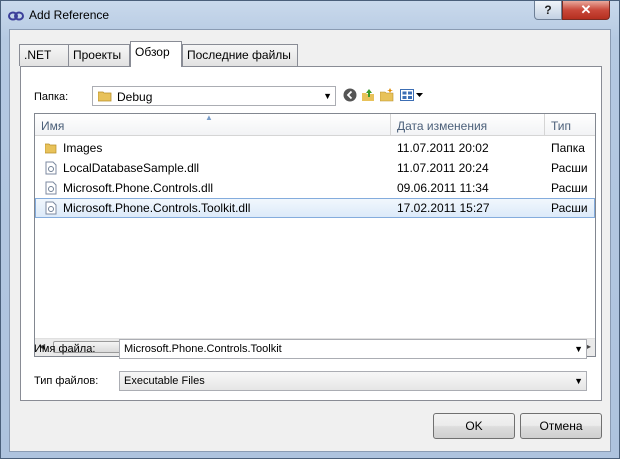  What do you see at coordinates (214, 96) in the screenshot?
I see `folder-combo: Debug ▼` at bounding box center [214, 96].